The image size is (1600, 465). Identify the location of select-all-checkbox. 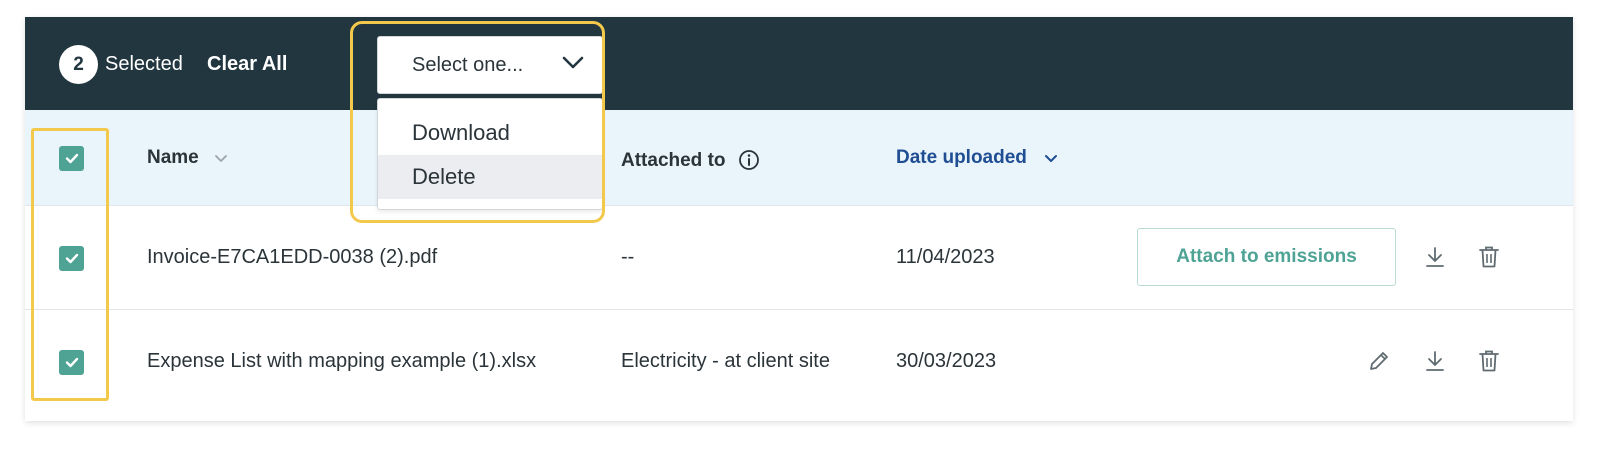
(71, 158).